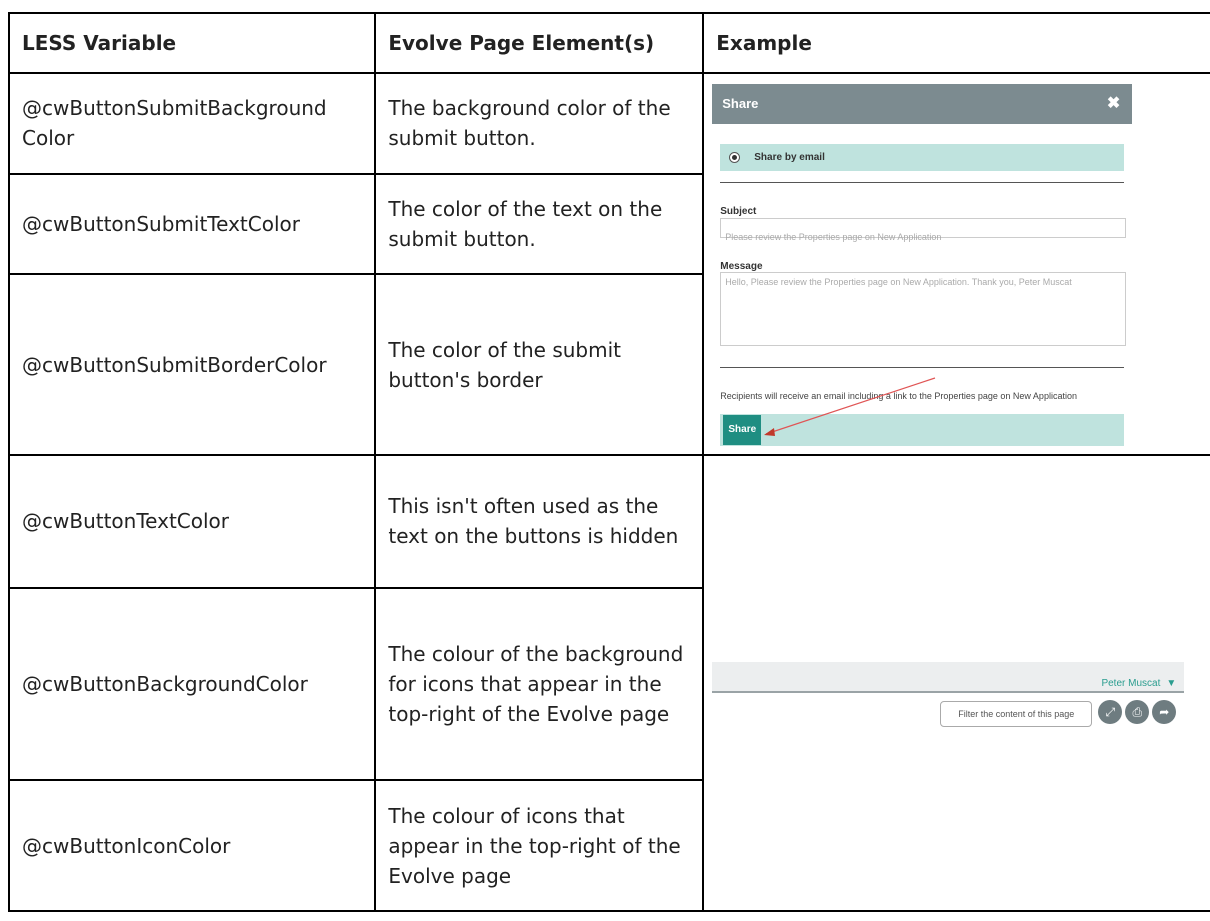 The width and height of the screenshot is (1210, 921). I want to click on variable-cell: @cwButtonSubmitBorderColor, so click(192, 364).